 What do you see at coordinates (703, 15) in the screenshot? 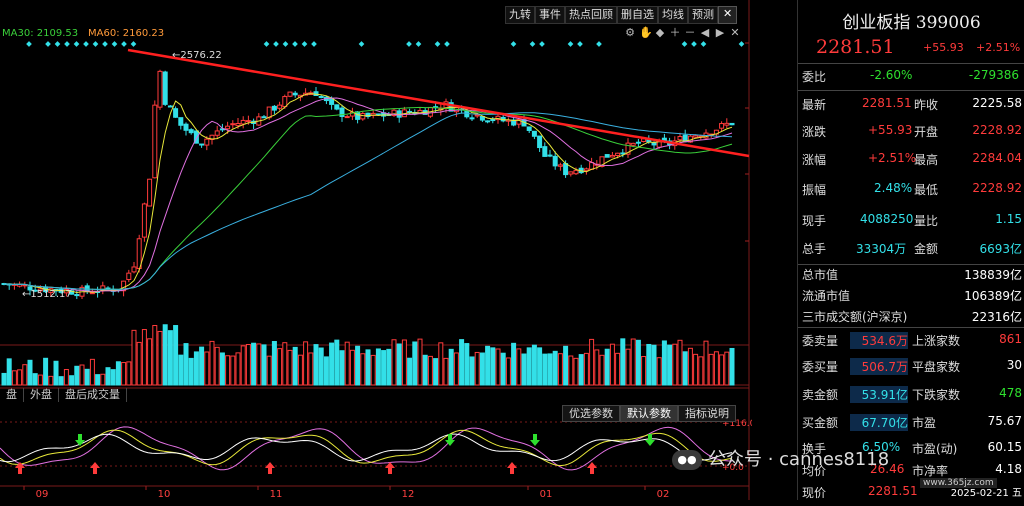
I see `toolbar-forecast-button: 预测` at bounding box center [703, 15].